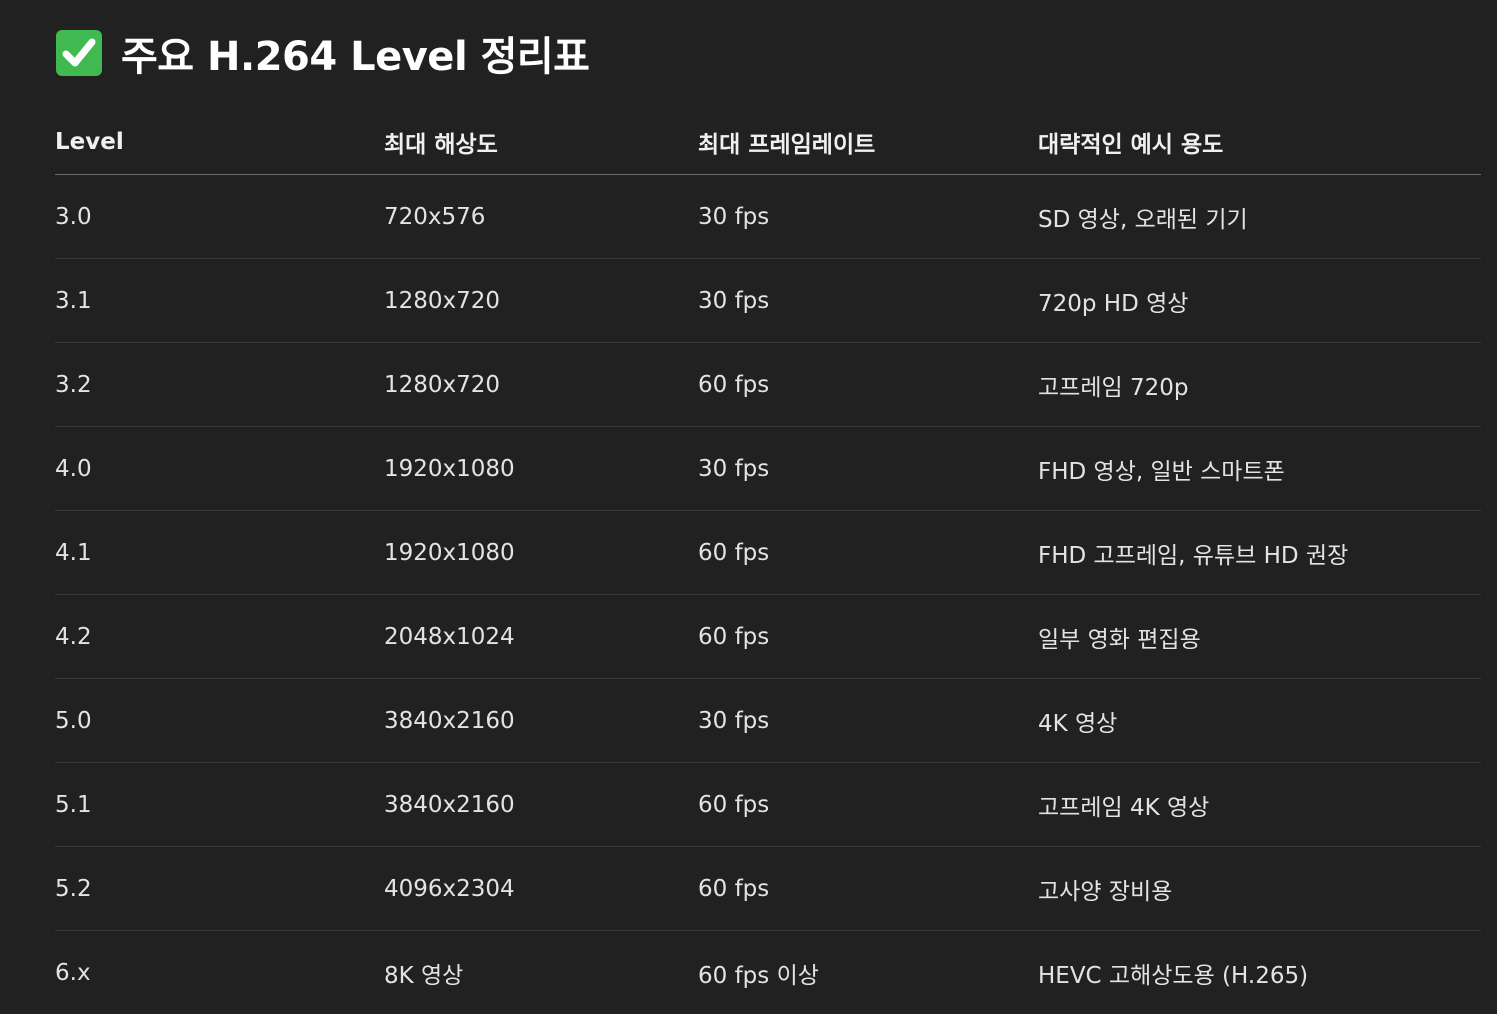 The height and width of the screenshot is (1014, 1497). What do you see at coordinates (424, 975) in the screenshot?
I see `cell-resolution: 8K 영상` at bounding box center [424, 975].